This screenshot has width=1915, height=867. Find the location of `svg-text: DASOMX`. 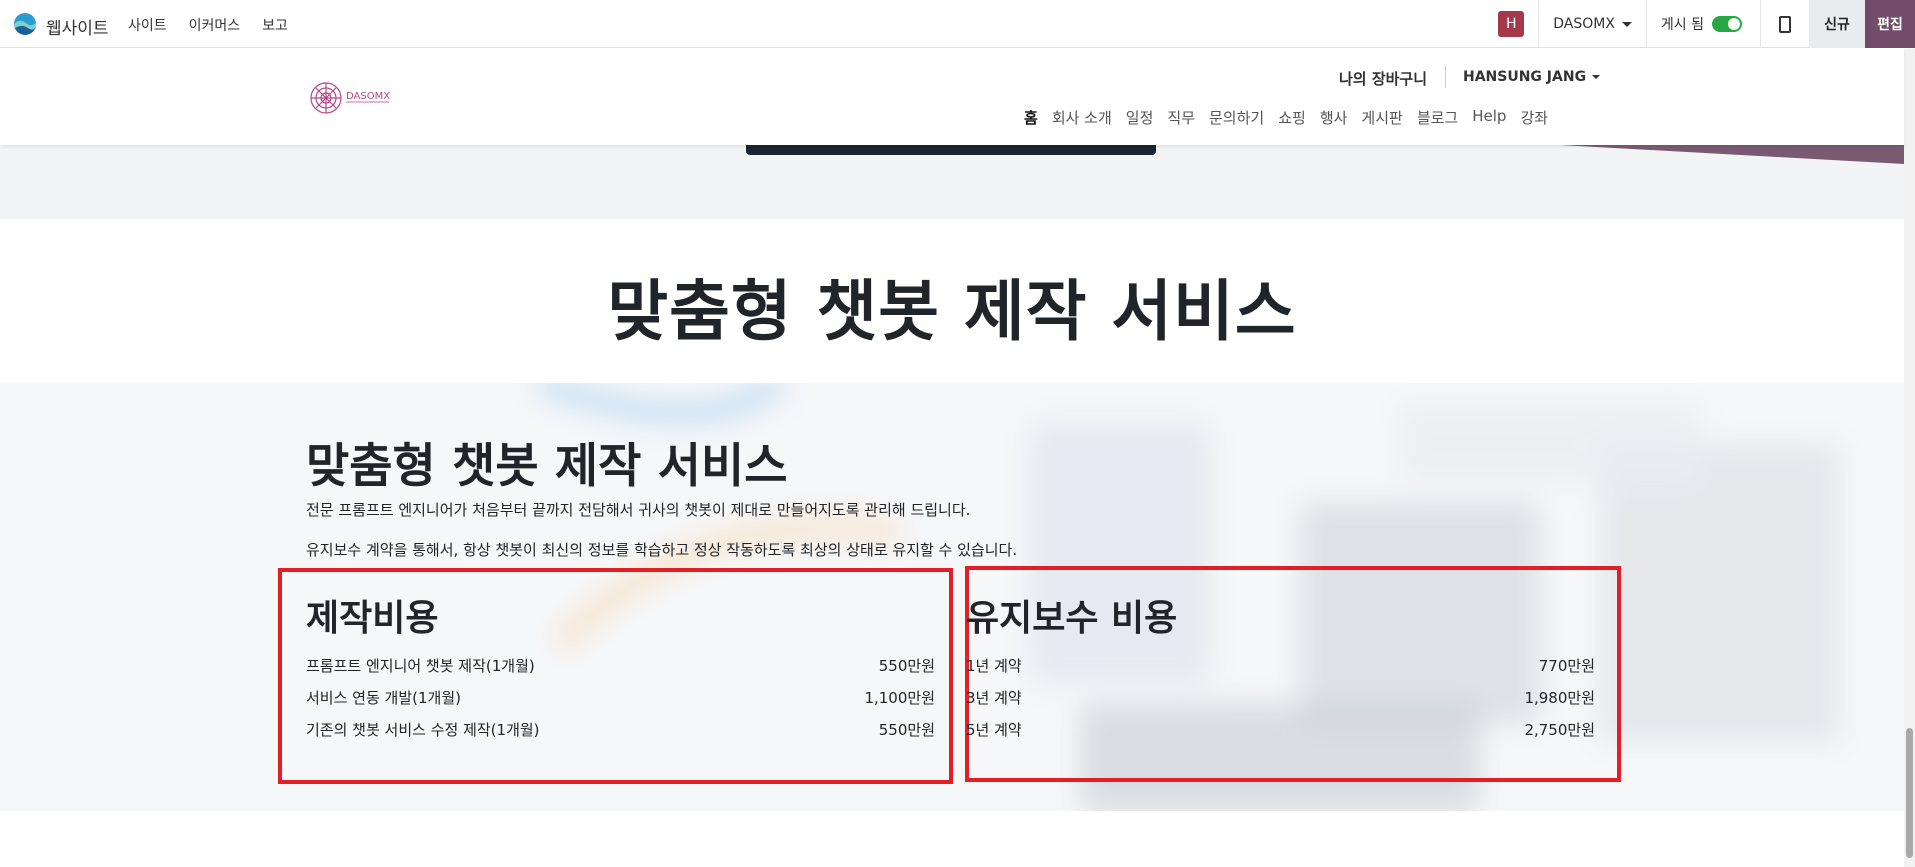

svg-text: DASOMX is located at coordinates (368, 96).